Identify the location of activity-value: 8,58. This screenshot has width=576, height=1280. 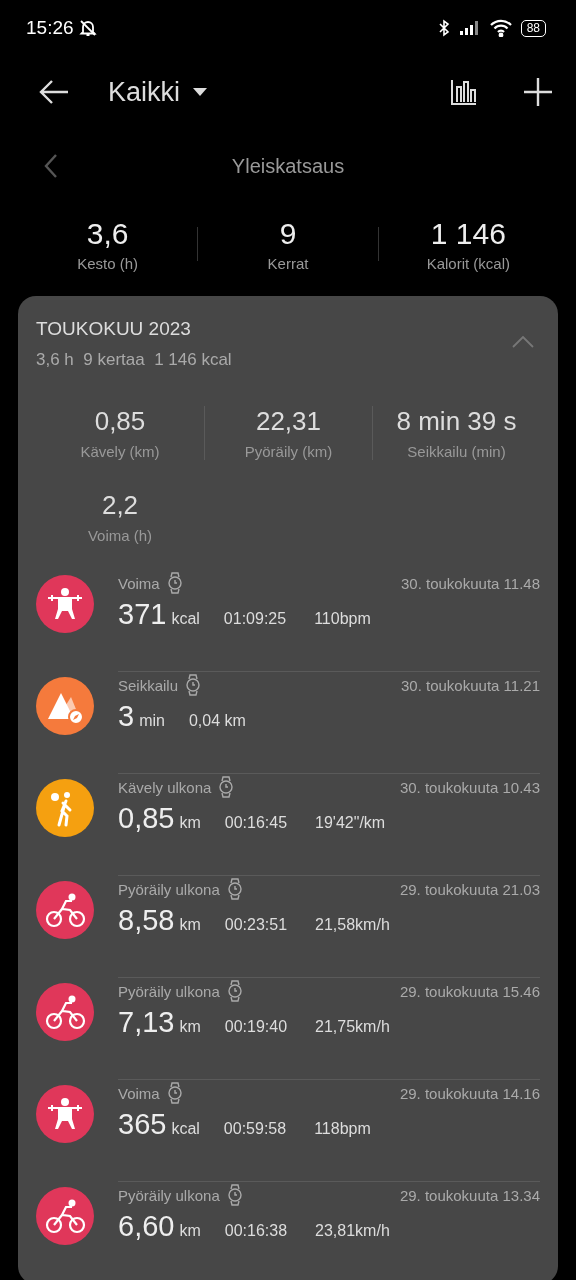
(146, 920).